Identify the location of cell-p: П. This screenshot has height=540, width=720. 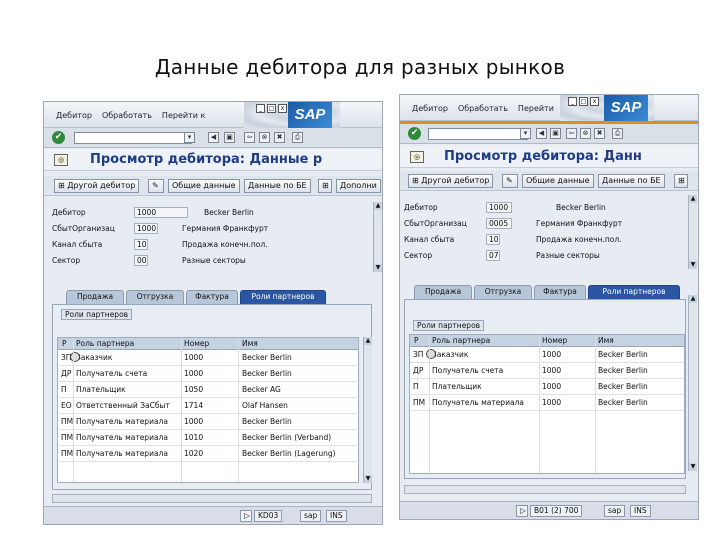
(416, 386).